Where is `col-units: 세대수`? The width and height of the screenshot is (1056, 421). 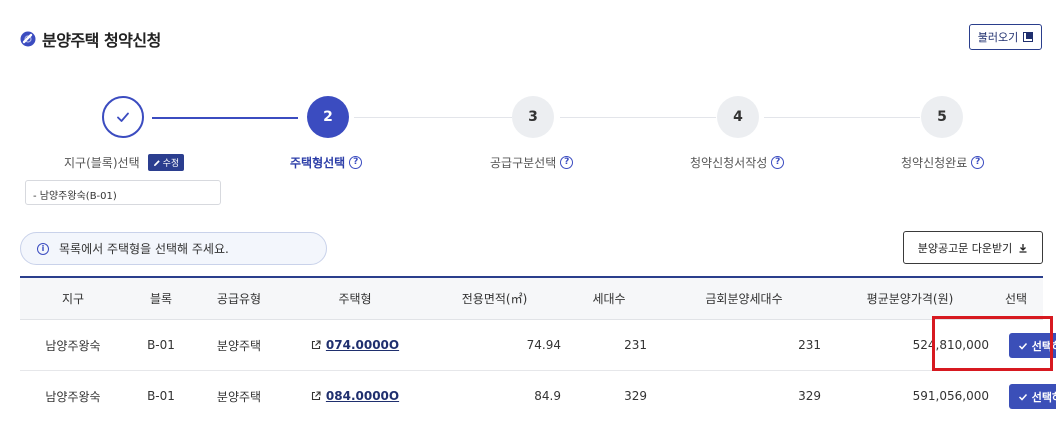 col-units: 세대수 is located at coordinates (609, 299).